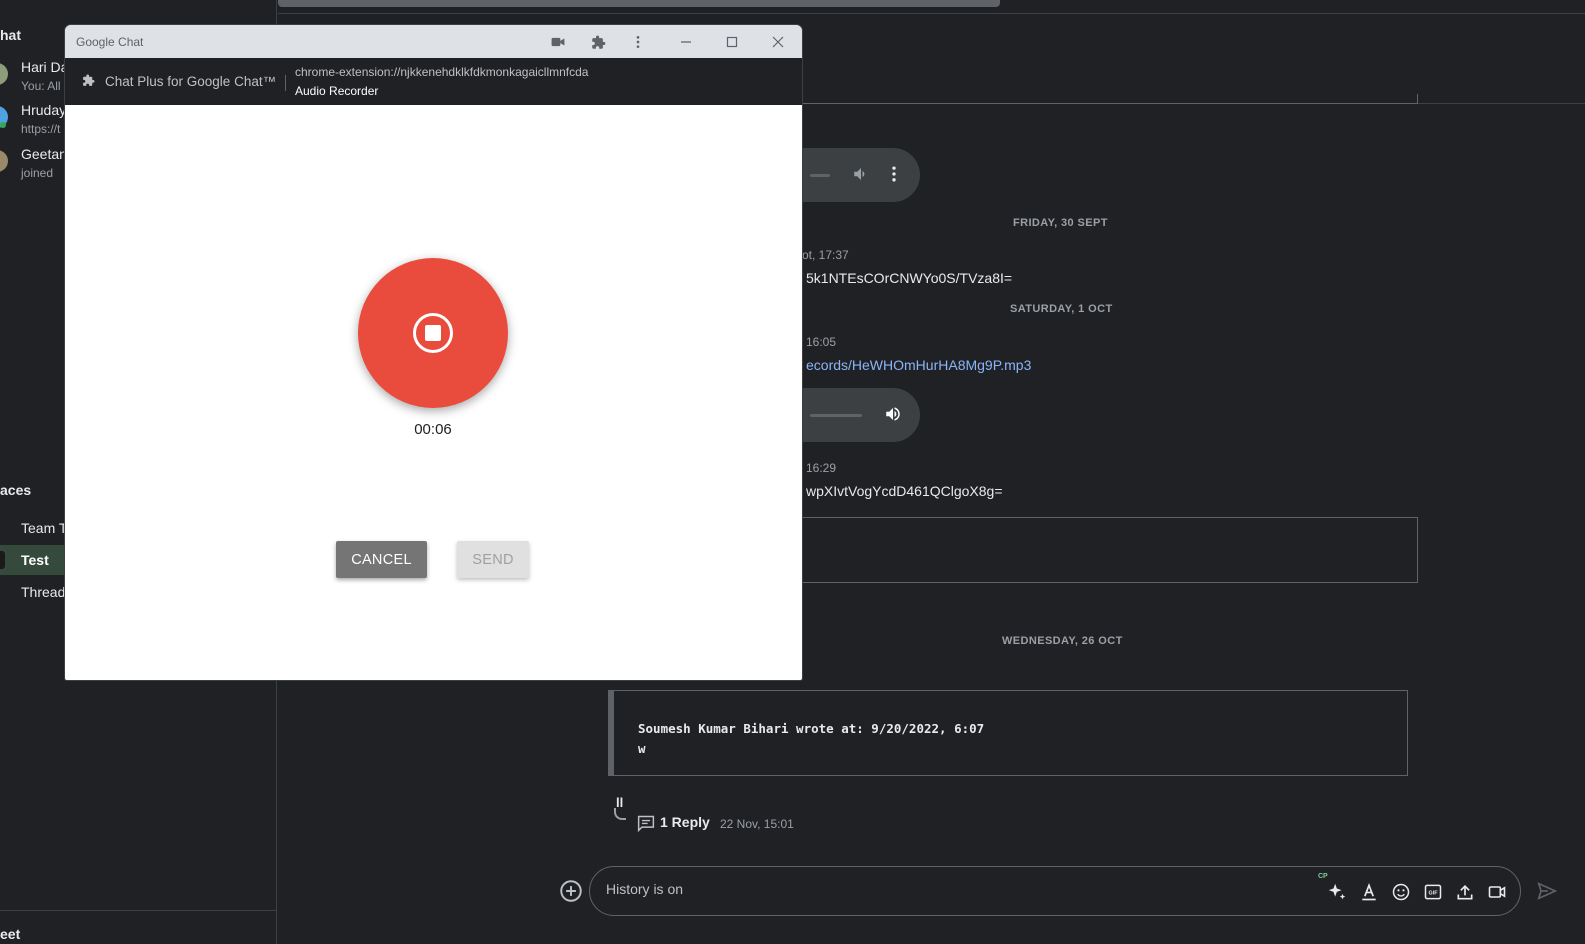  I want to click on message-timestamp: 16:05, so click(821, 342).